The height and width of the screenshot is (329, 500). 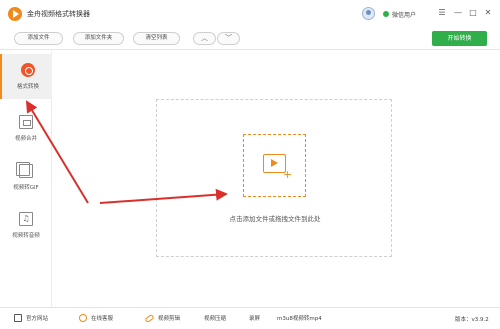 I want to click on video-compress-link: 视频压缩, so click(x=215, y=318).